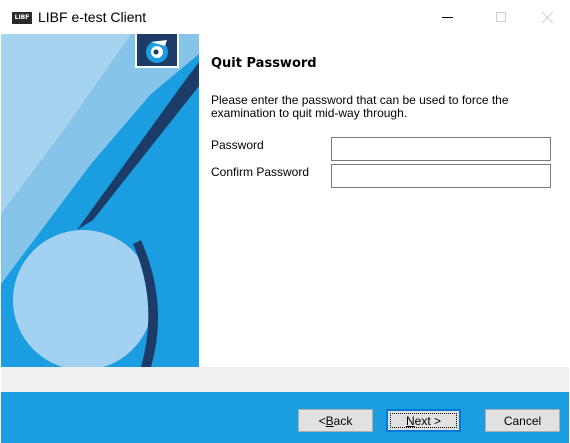 This screenshot has height=443, width=570. Describe the element at coordinates (441, 176) in the screenshot. I see `confirm-password-field` at that location.